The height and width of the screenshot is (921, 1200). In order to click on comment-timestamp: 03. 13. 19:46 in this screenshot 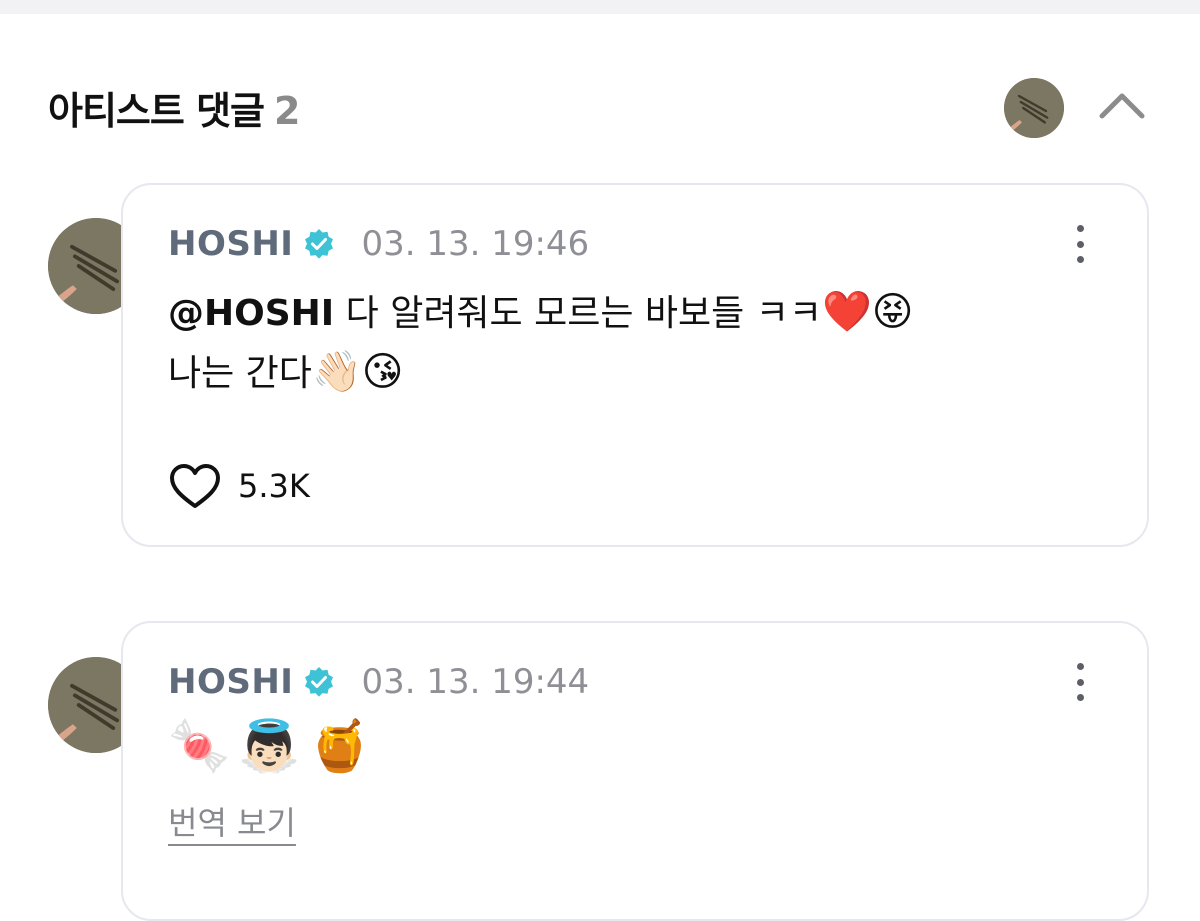, I will do `click(475, 244)`.